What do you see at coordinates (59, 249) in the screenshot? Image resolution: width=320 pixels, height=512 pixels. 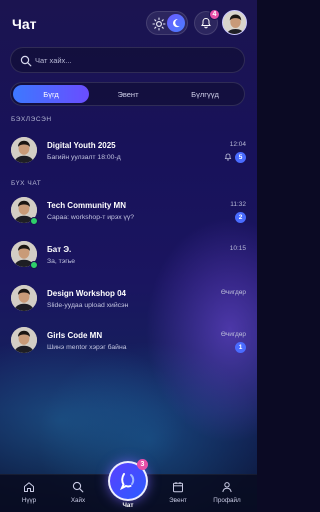 I see `chat-name: Бат Э.` at bounding box center [59, 249].